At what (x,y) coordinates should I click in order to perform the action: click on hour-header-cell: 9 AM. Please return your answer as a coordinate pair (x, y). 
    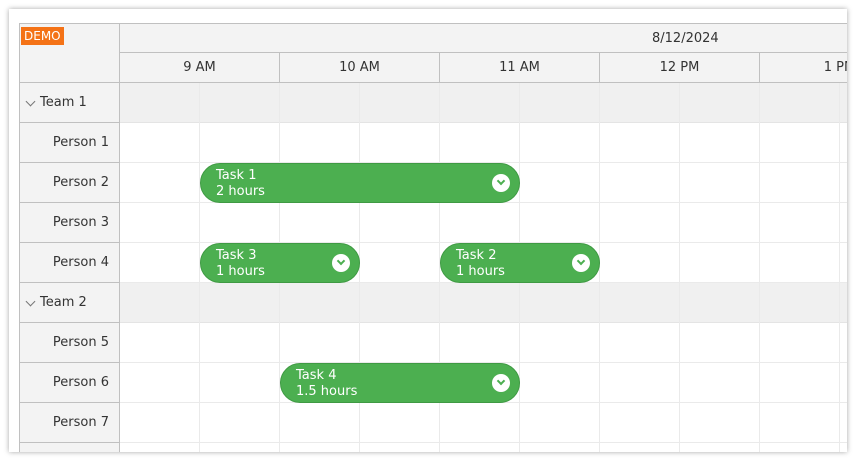
    Looking at the image, I should click on (200, 67).